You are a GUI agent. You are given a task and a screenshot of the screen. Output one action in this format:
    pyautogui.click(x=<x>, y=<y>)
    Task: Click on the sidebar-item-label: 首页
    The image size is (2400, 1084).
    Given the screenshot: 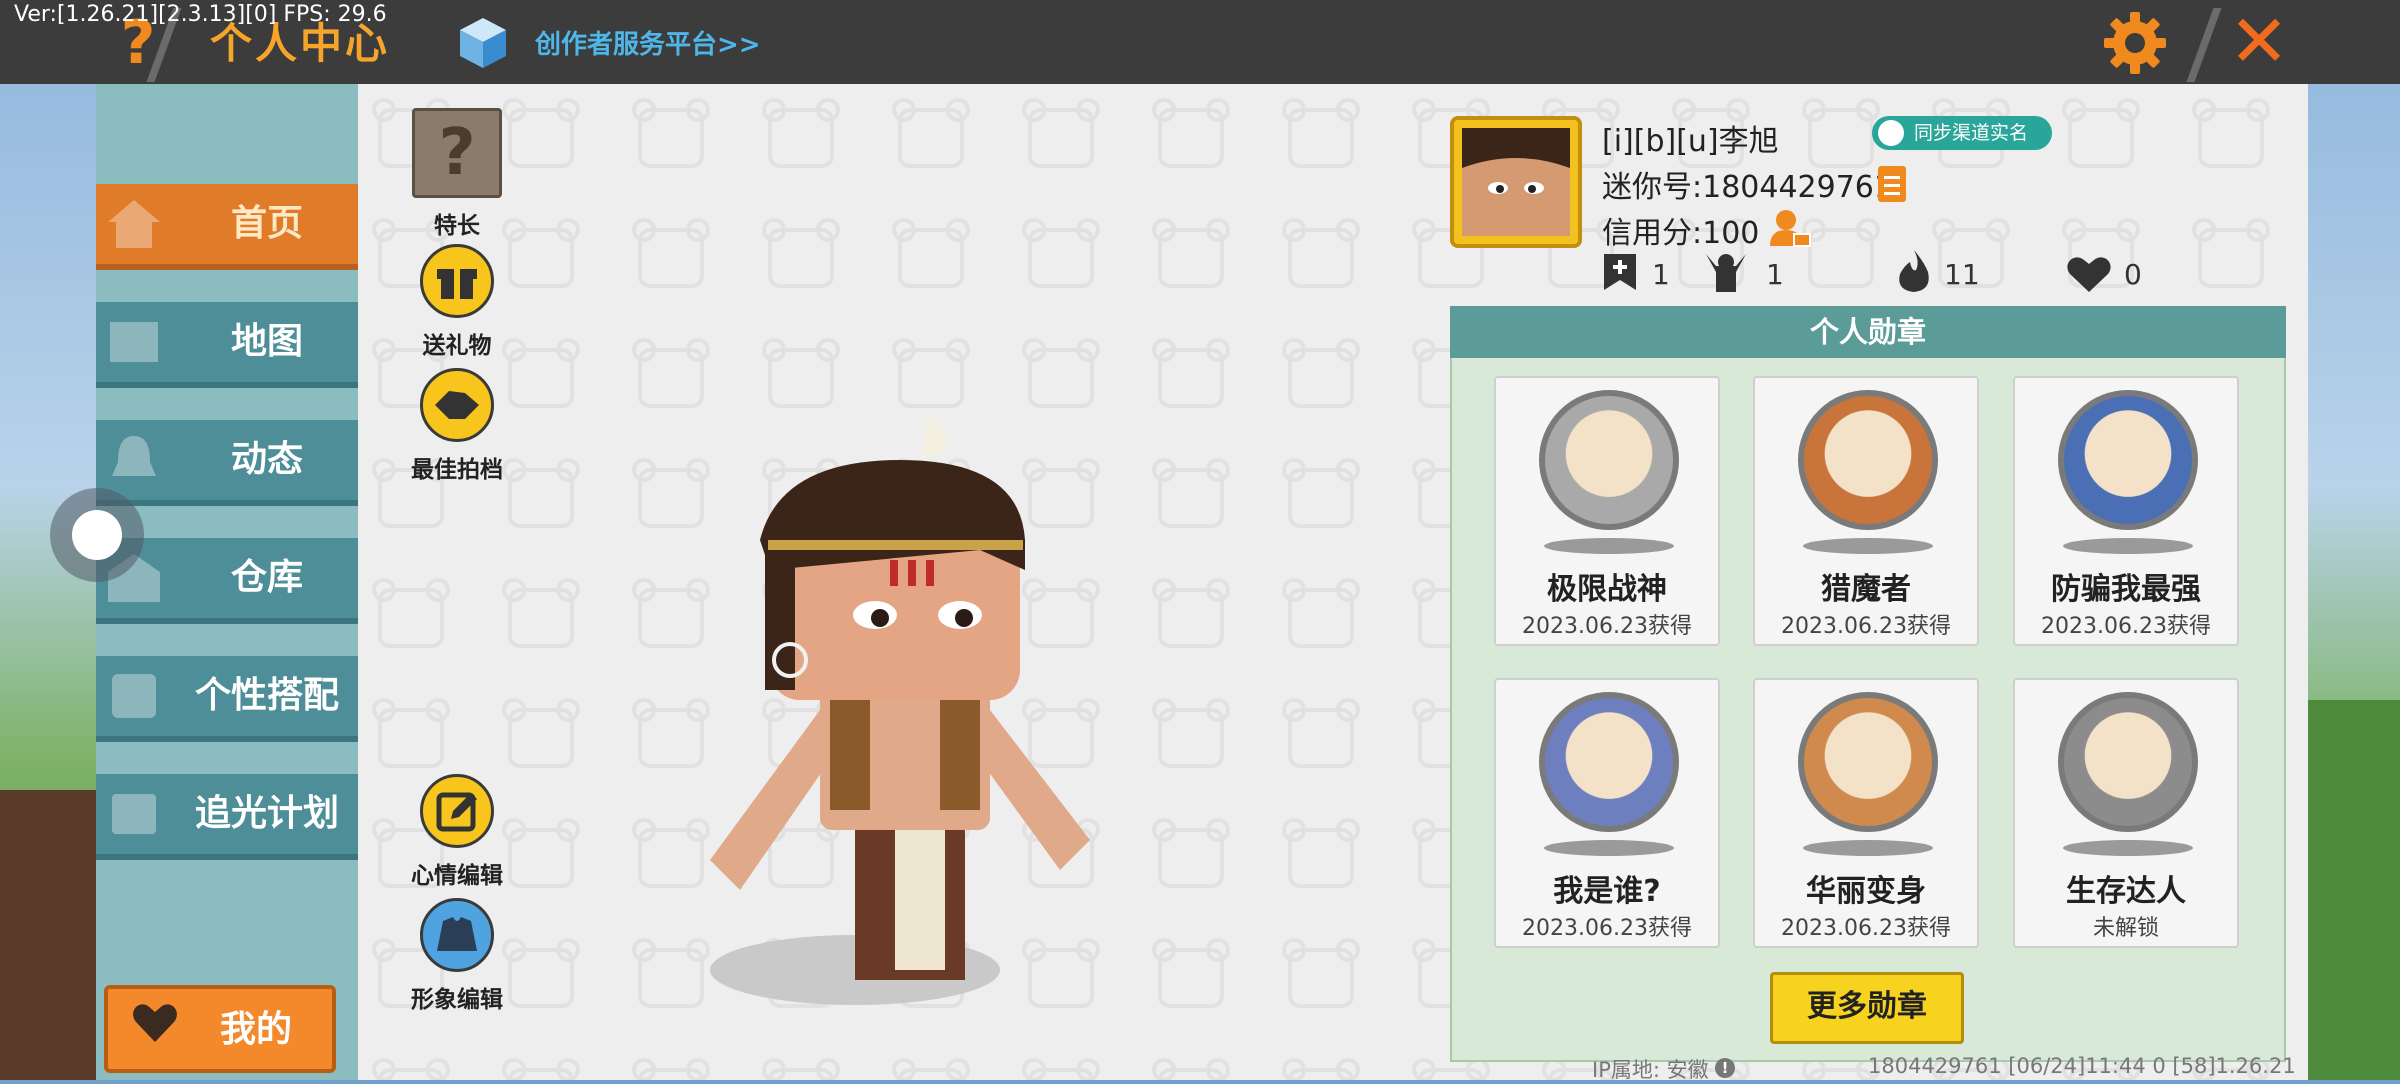 What is the action you would take?
    pyautogui.click(x=266, y=223)
    